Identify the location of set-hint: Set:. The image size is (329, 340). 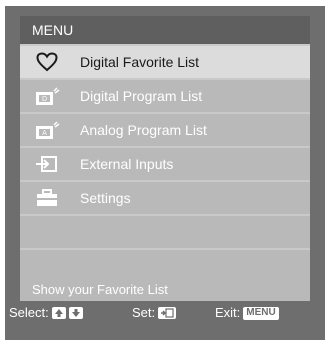
(154, 313).